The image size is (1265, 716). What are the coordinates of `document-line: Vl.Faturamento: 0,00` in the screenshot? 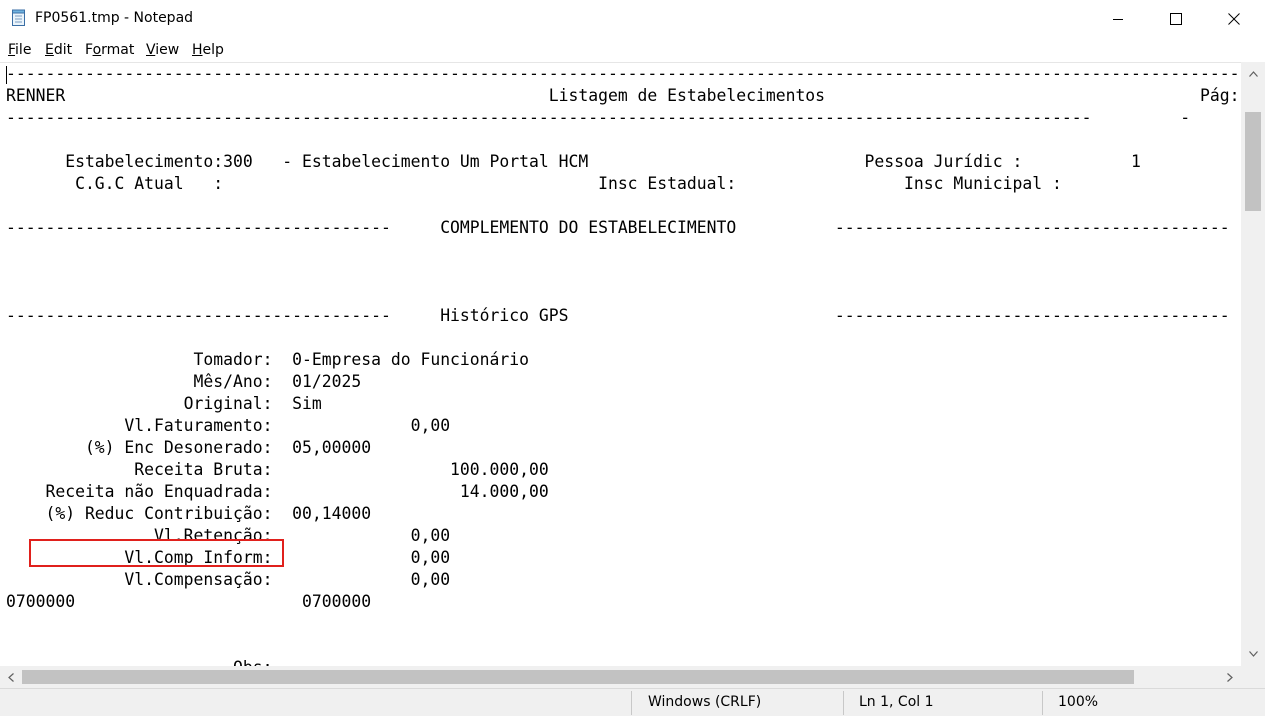 It's located at (623, 426).